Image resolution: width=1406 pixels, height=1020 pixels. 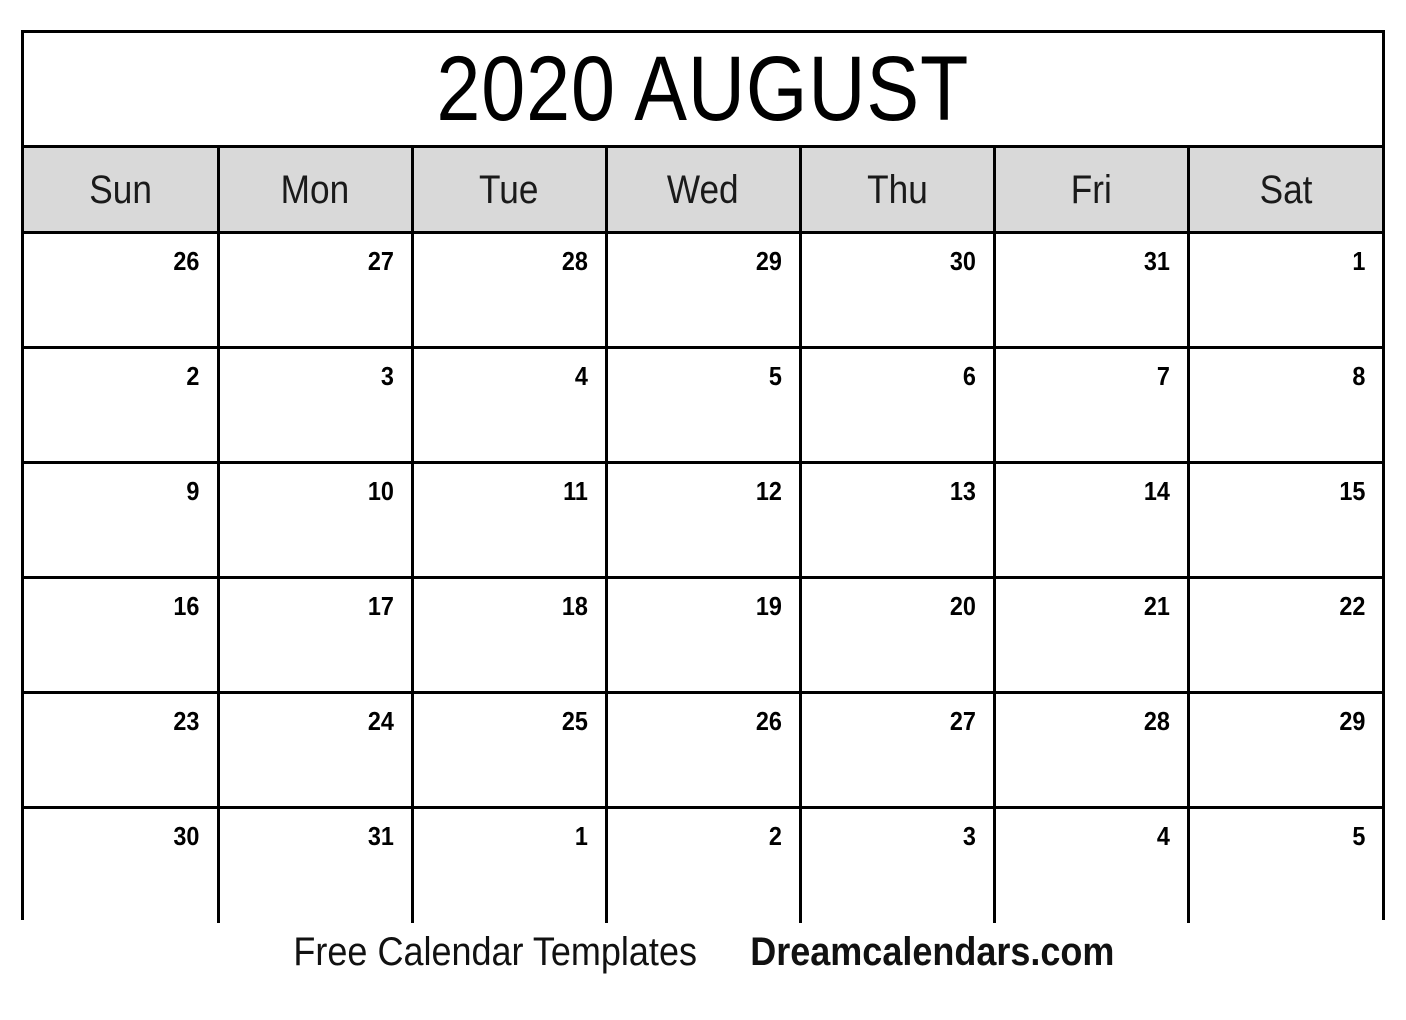 I want to click on day-cell: 11, so click(x=509, y=520).